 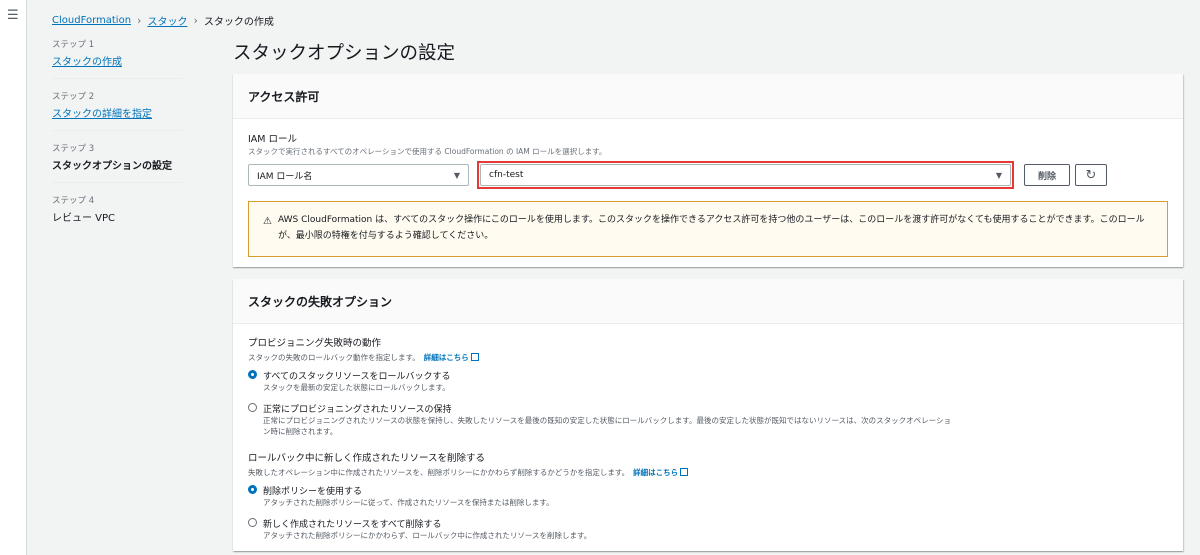 I want to click on role-name-select: cfn-test ▼, so click(x=745, y=175).